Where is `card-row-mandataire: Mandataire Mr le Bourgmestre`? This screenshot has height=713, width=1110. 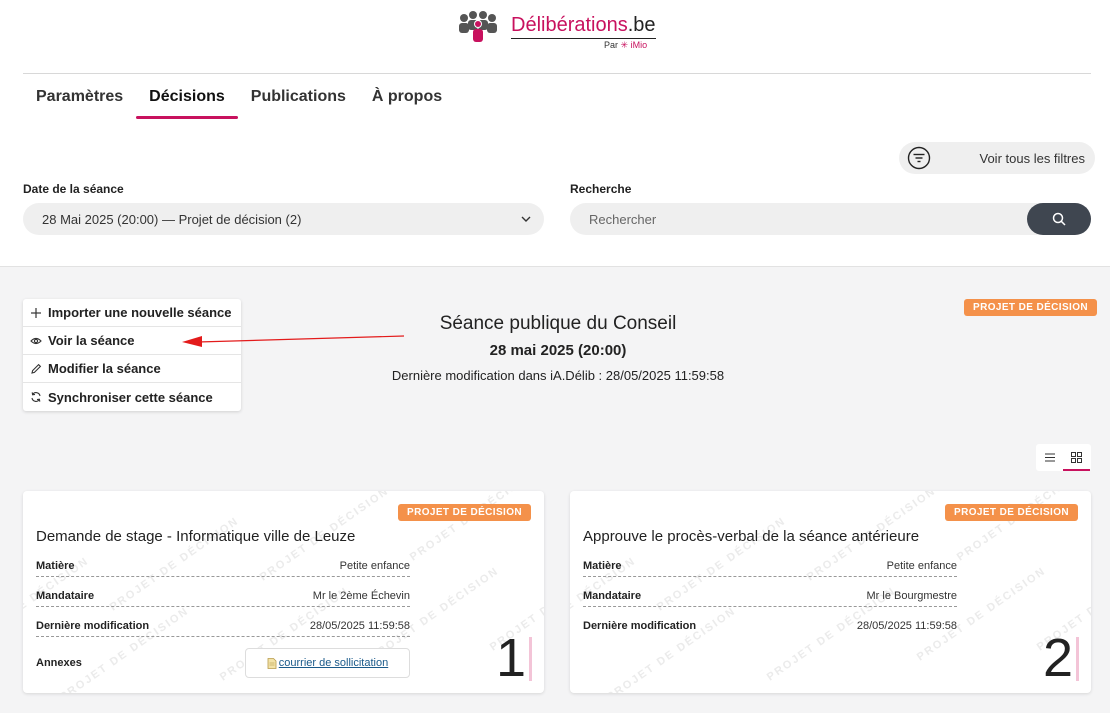 card-row-mandataire: Mandataire Mr le Bourgmestre is located at coordinates (770, 596).